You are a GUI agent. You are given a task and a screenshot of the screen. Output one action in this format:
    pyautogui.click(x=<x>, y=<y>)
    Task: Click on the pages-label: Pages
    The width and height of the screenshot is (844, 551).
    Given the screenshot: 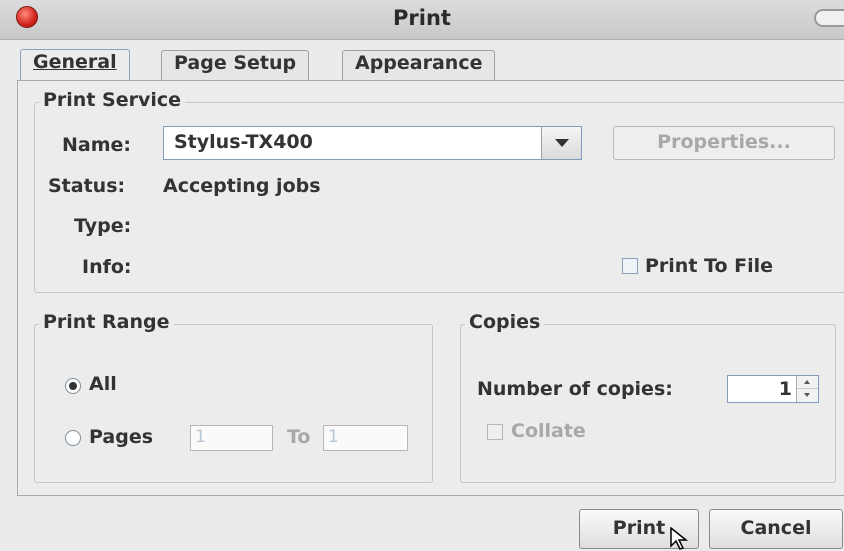 What is the action you would take?
    pyautogui.click(x=121, y=437)
    